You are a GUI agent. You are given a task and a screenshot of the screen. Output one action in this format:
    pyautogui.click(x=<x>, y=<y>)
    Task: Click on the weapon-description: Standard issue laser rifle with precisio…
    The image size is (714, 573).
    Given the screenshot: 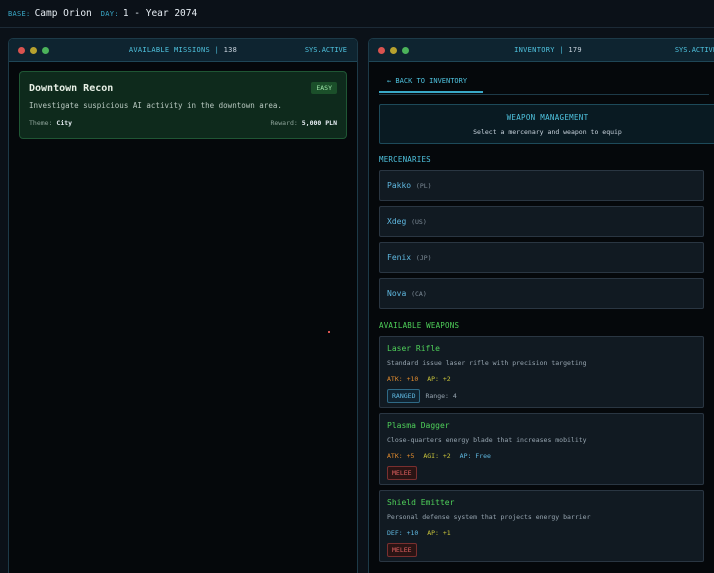 What is the action you would take?
    pyautogui.click(x=487, y=363)
    